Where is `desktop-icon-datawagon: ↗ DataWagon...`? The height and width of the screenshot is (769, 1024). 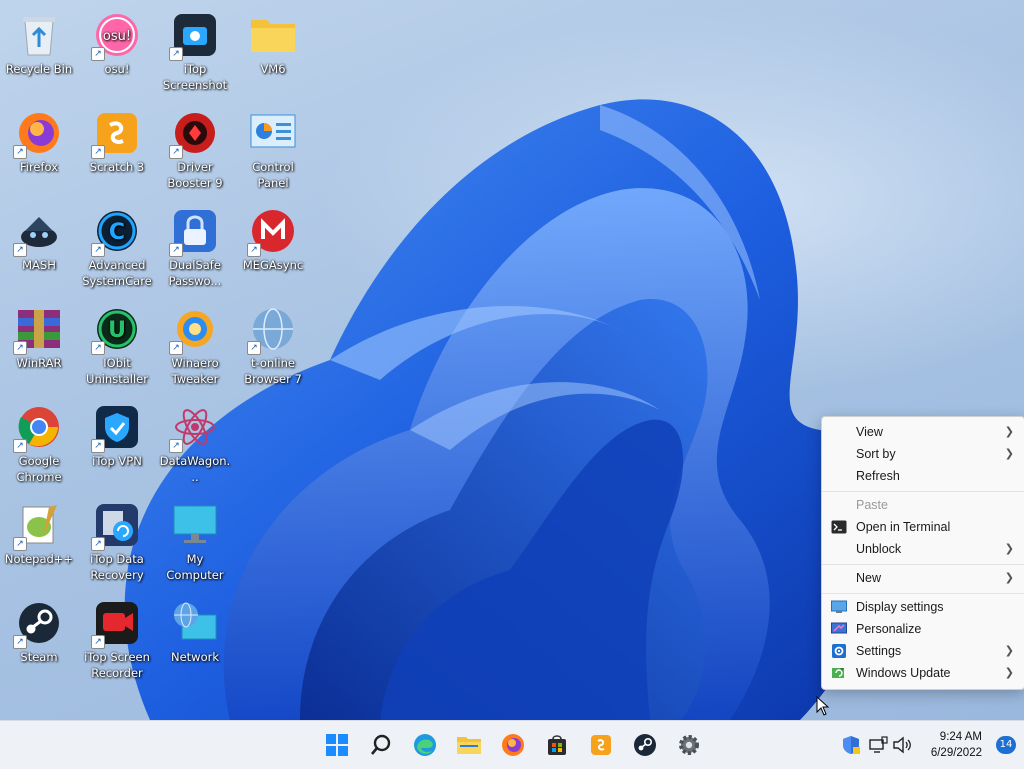 desktop-icon-datawagon: ↗ DataWagon... is located at coordinates (195, 441).